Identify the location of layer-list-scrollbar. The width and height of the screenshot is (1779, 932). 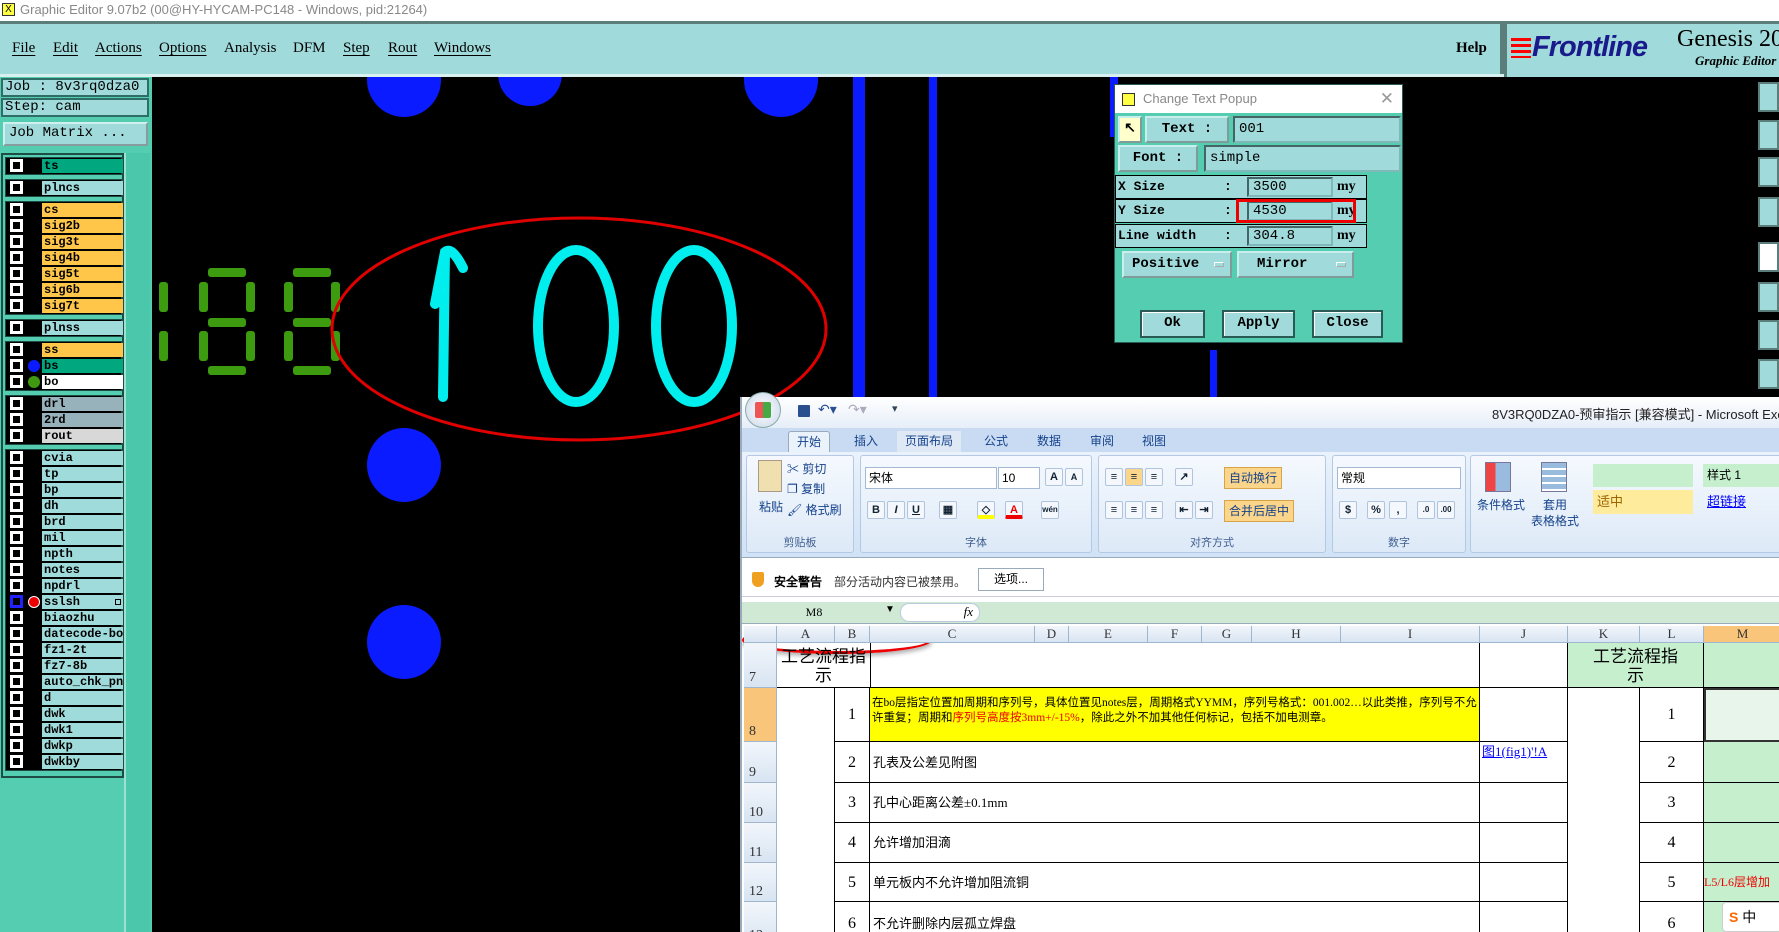
(137, 542).